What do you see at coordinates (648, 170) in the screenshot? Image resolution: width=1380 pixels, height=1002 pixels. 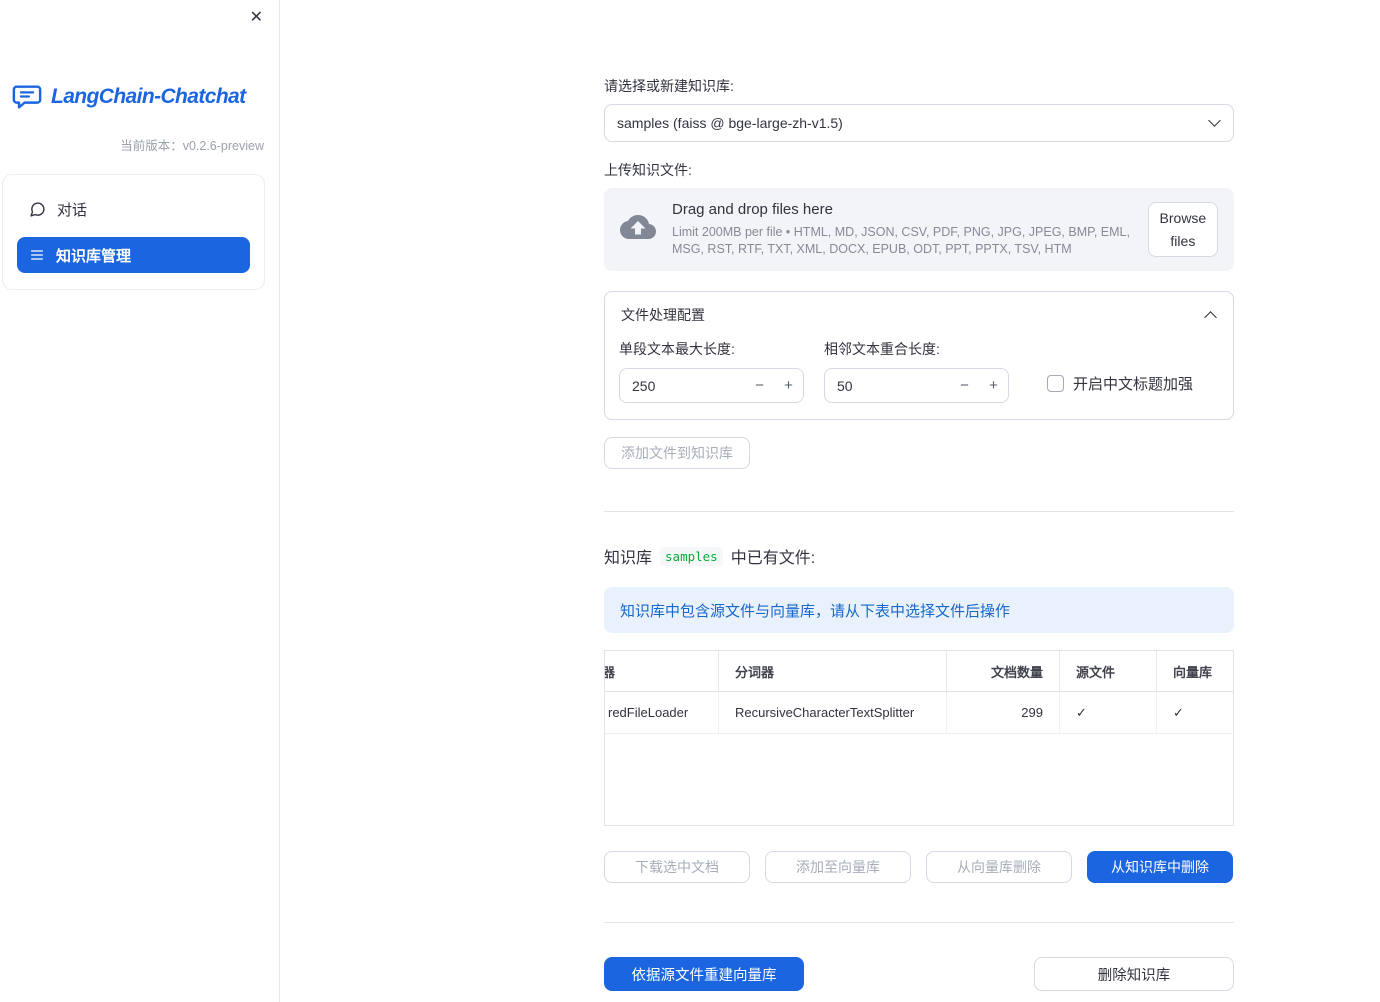 I see `upload-label: 上传知识文件:` at bounding box center [648, 170].